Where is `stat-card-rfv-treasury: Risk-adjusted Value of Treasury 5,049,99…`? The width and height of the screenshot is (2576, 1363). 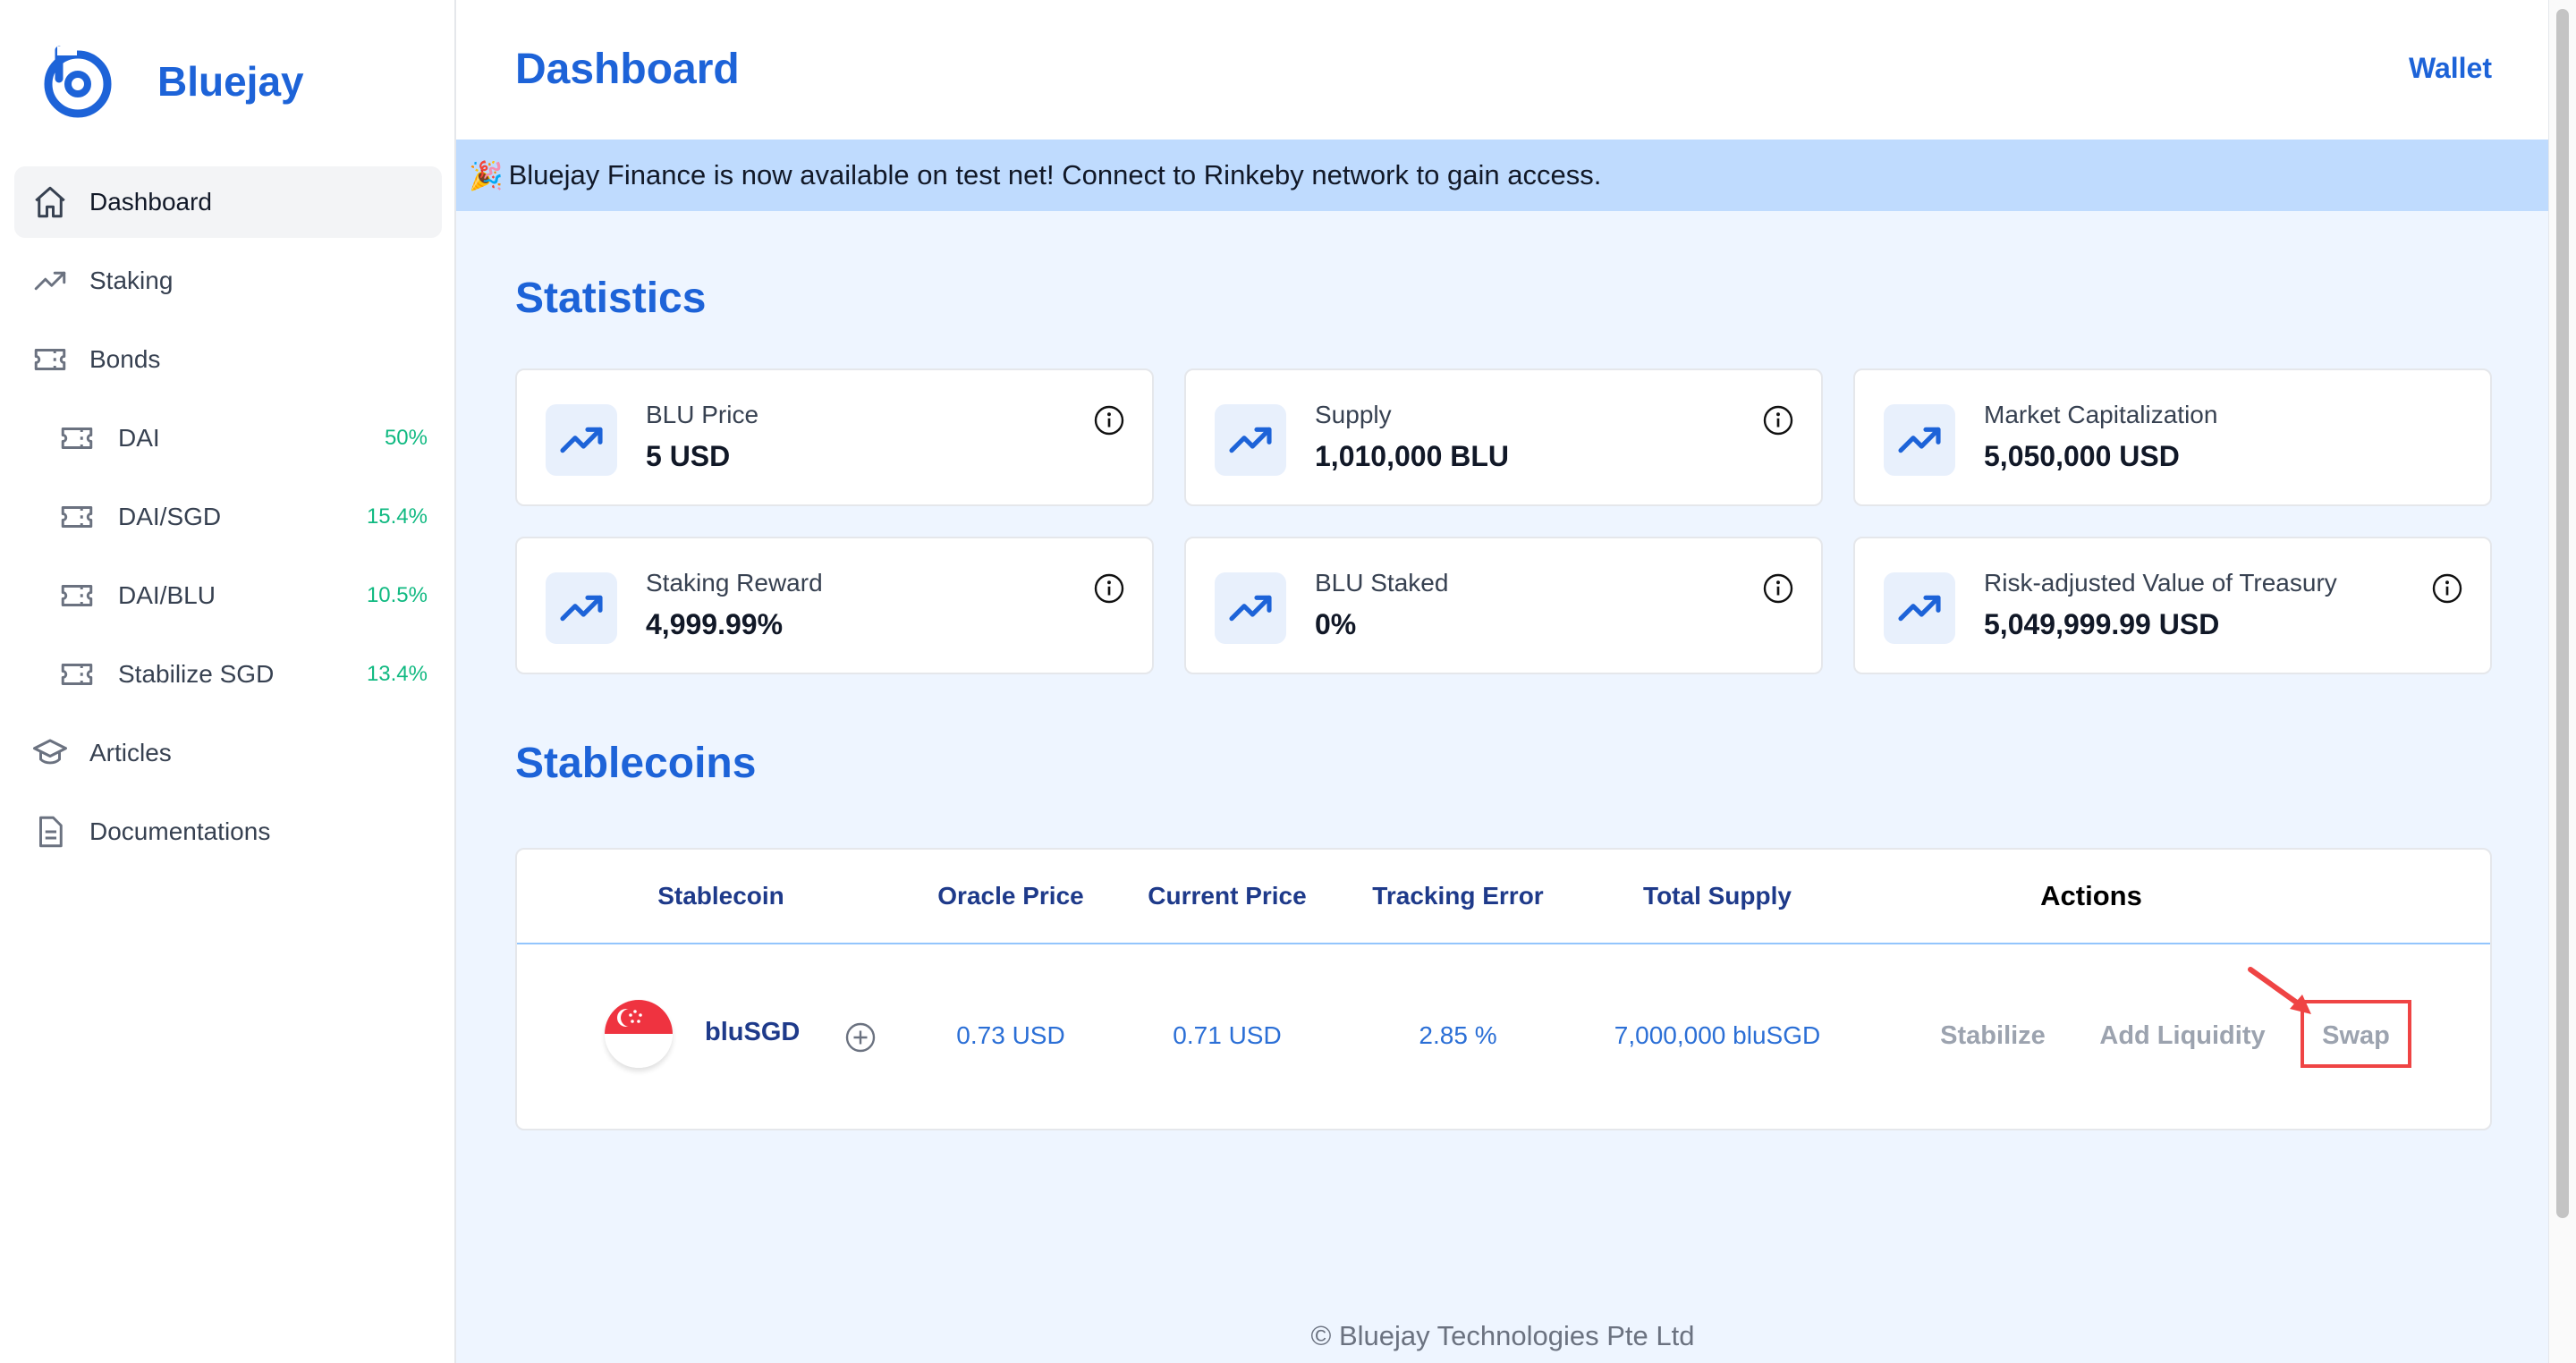 stat-card-rfv-treasury: Risk-adjusted Value of Treasury 5,049,99… is located at coordinates (2172, 606).